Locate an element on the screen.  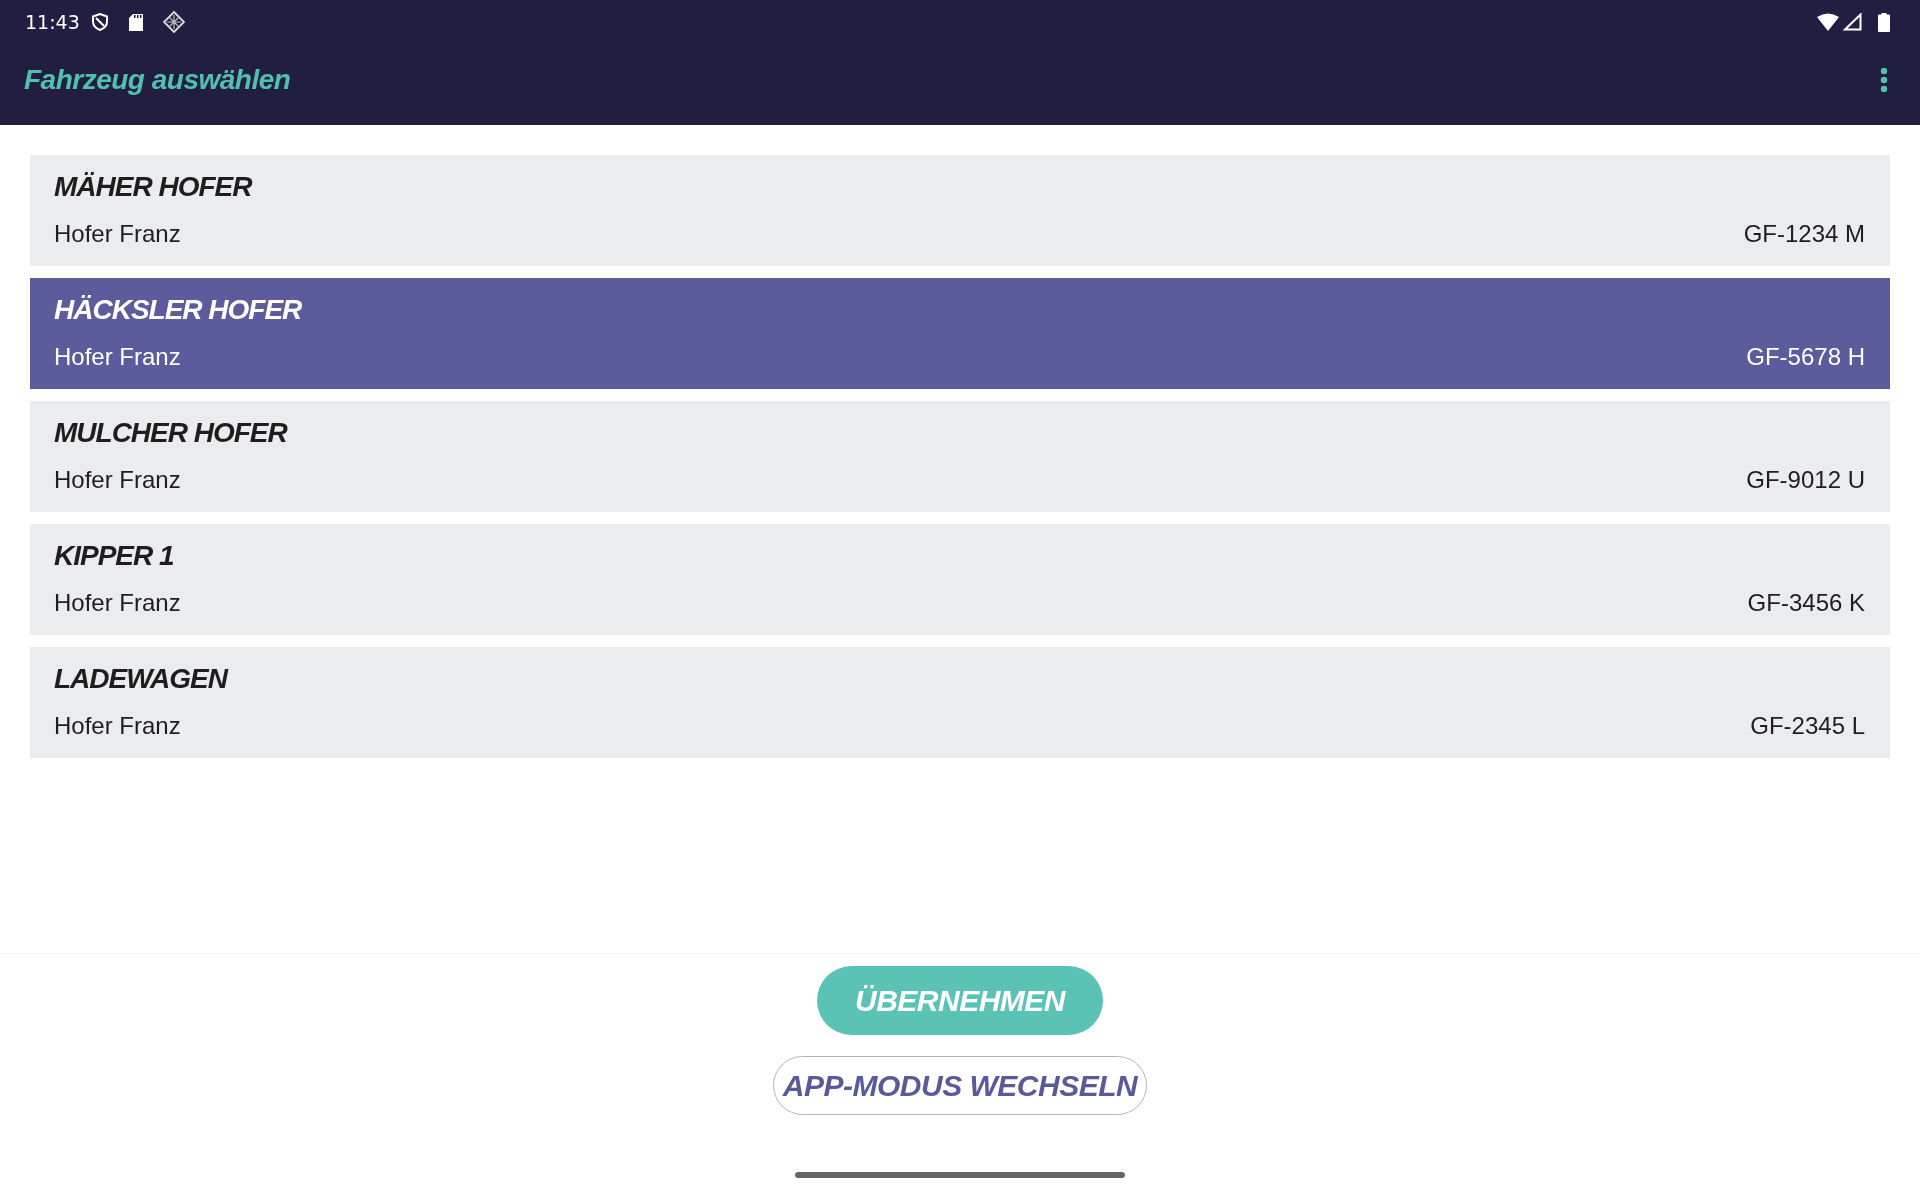
vehicle-list-item: MÄHER HOFER Hofer Franz GF-1234 M is located at coordinates (960, 210).